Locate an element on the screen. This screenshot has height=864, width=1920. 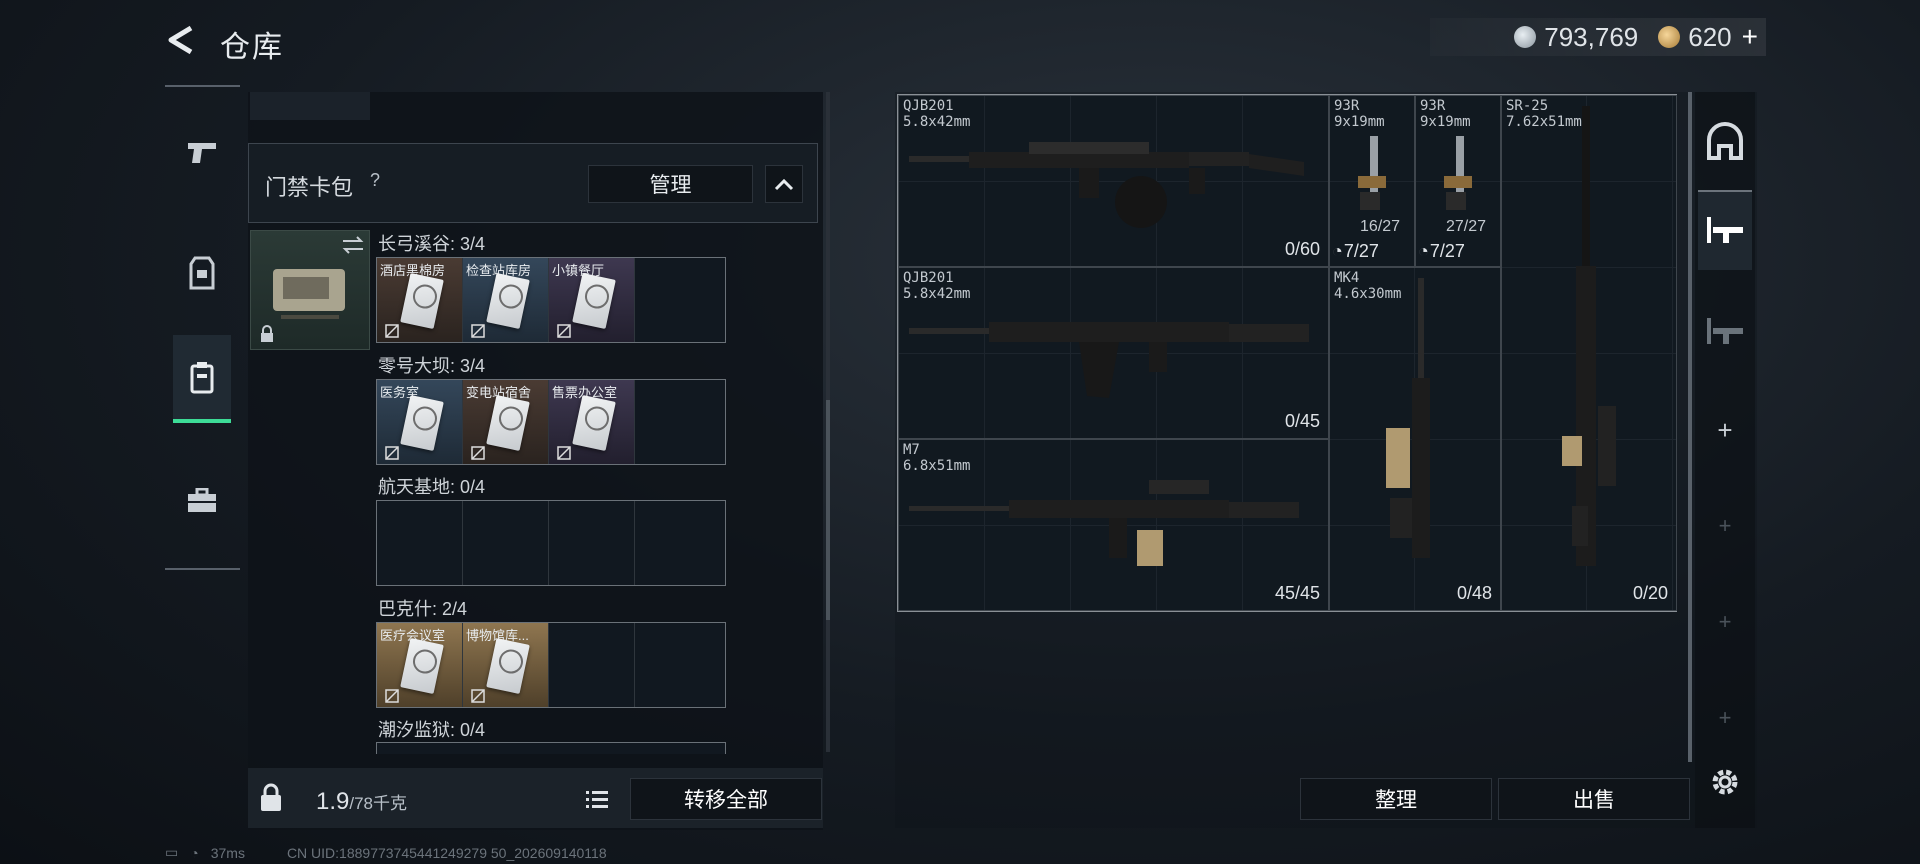
weapon-magazine: 16/27 is located at coordinates (1380, 226).